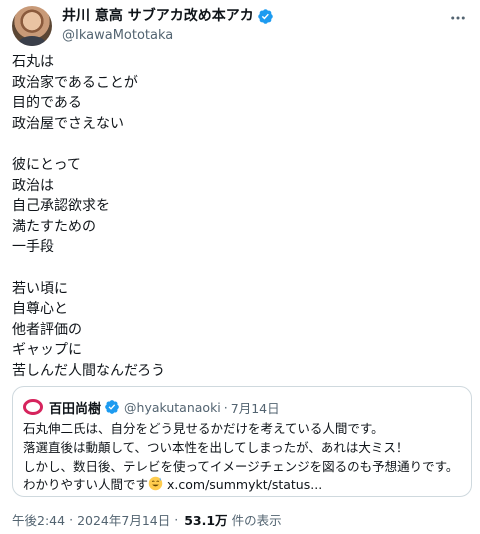 Image resolution: width=480 pixels, height=534 pixels. I want to click on quoted-line: 石丸伸二氏は、自分をどう見せるかだけを考えている人間です。, so click(203, 428).